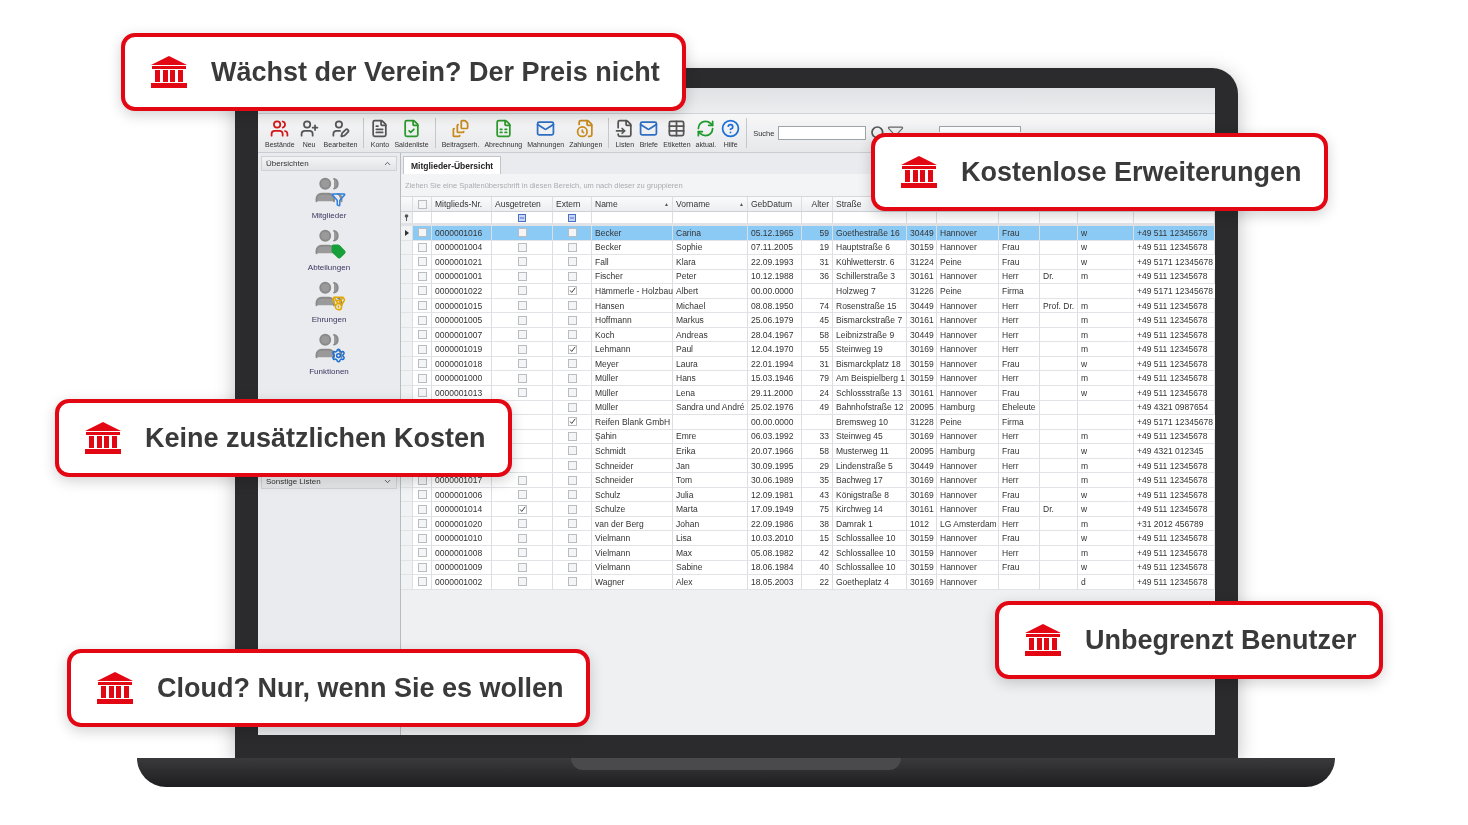 The width and height of the screenshot is (1468, 825). I want to click on table-cell: 19, so click(824, 247).